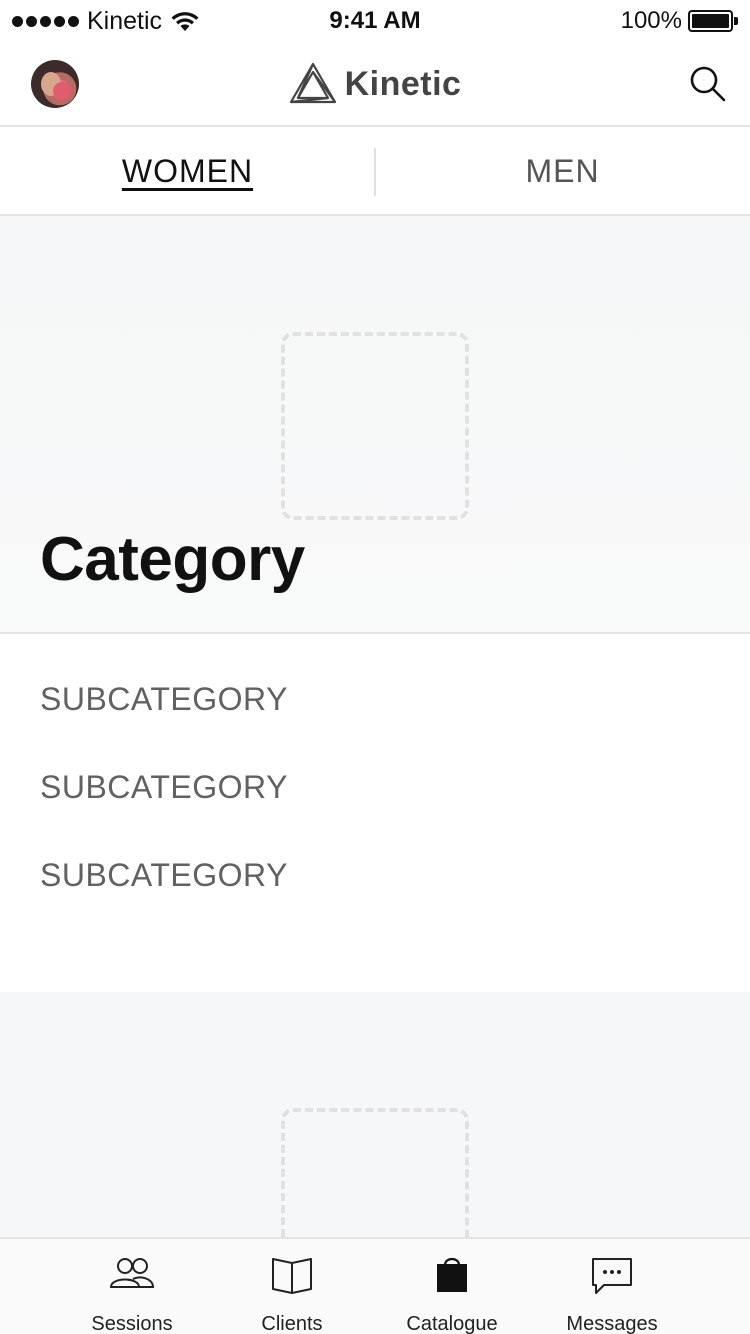 Image resolution: width=750 pixels, height=1334 pixels. I want to click on tabbar-label: Sessions, so click(132, 1323).